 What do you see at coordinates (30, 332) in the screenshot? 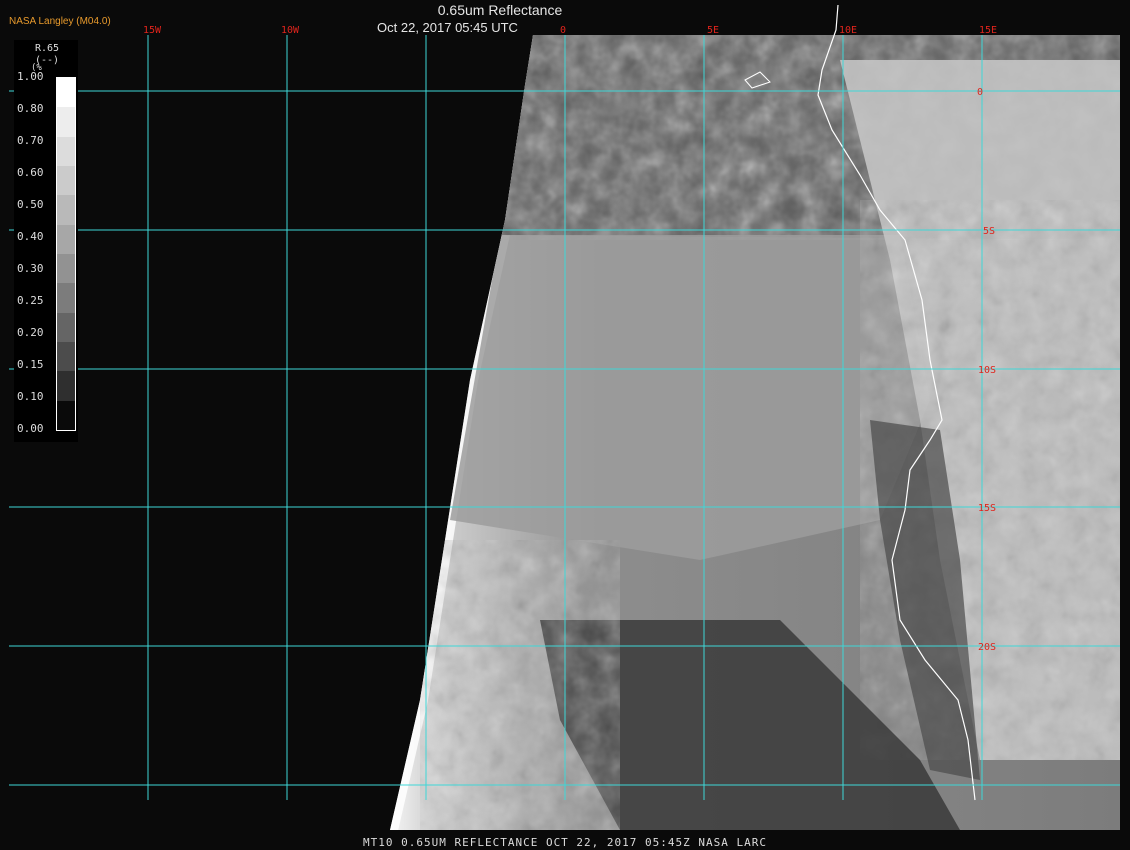
I see `legend-tick-label: 0.20` at bounding box center [30, 332].